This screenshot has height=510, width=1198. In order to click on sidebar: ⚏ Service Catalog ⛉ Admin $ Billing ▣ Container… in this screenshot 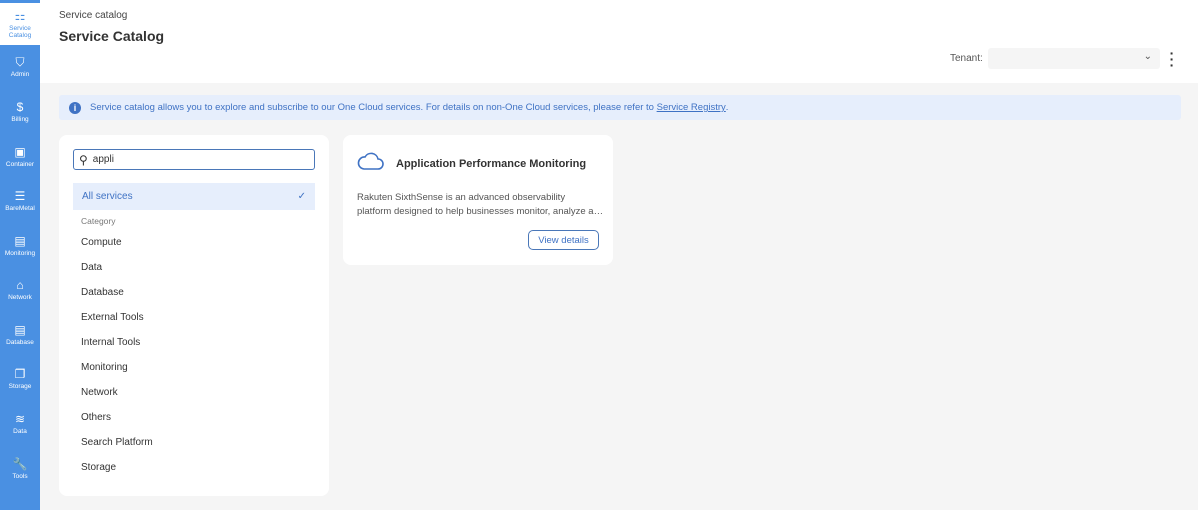, I will do `click(20, 255)`.